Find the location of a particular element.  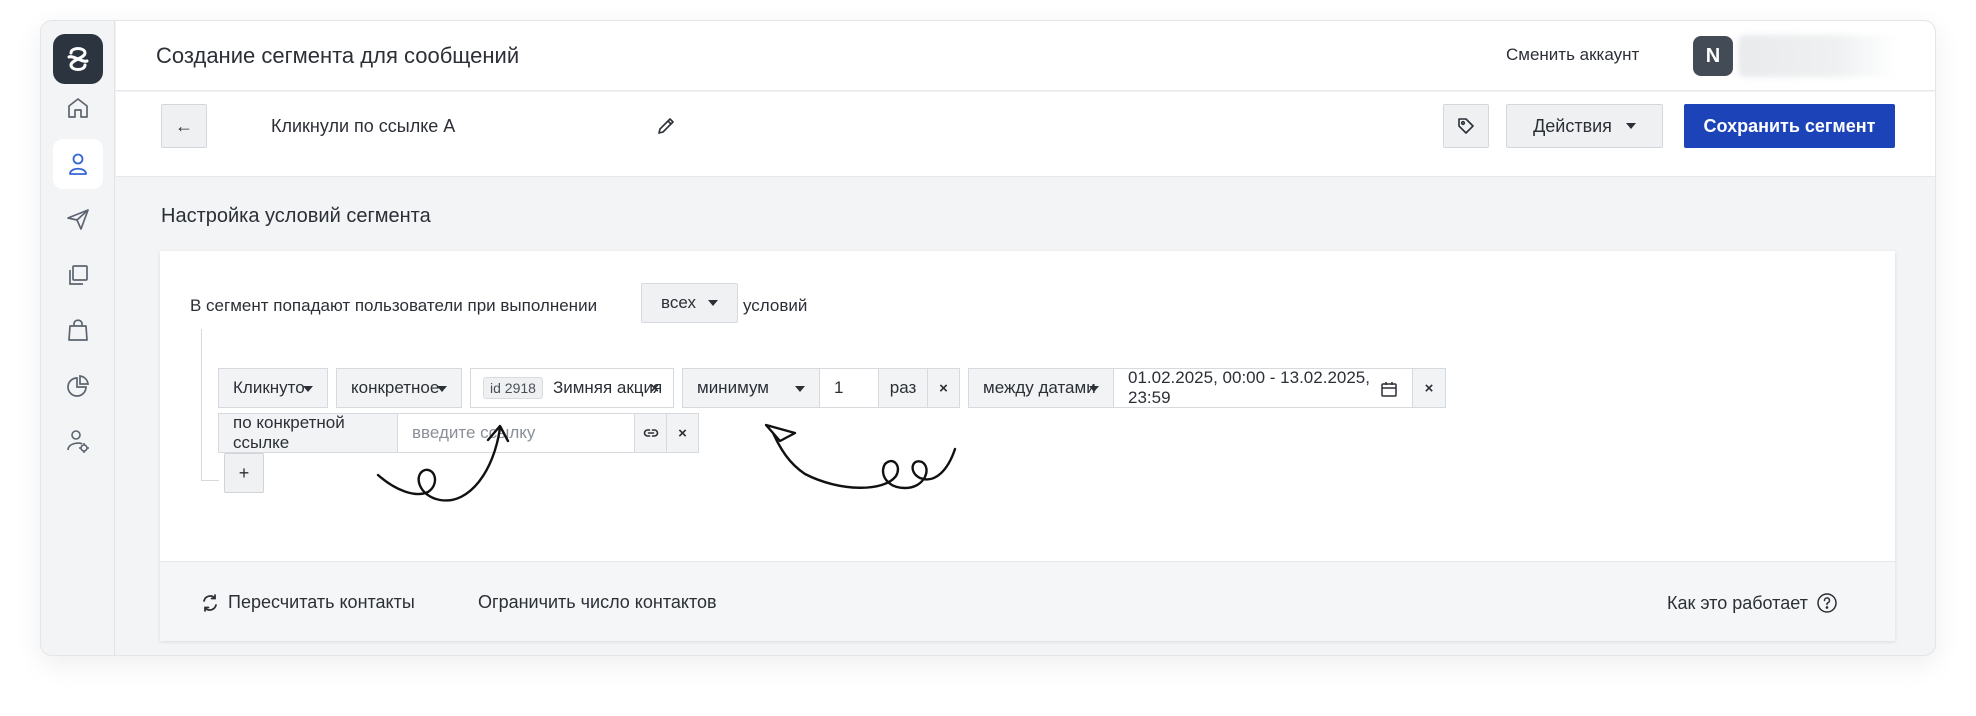

link-input-placeholder: введите ссылку is located at coordinates (474, 432).